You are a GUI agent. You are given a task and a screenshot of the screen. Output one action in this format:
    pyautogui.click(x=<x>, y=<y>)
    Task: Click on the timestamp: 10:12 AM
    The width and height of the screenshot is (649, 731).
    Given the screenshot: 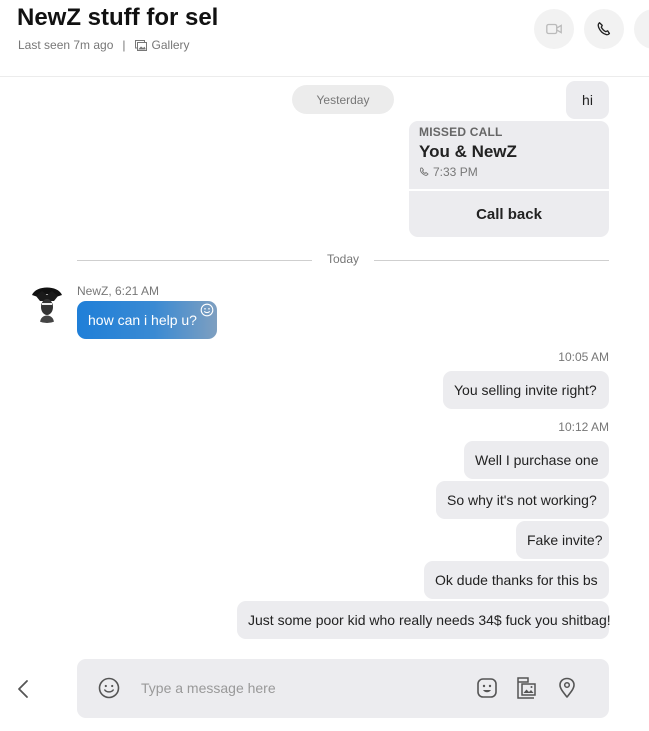 What is the action you would take?
    pyautogui.click(x=583, y=427)
    